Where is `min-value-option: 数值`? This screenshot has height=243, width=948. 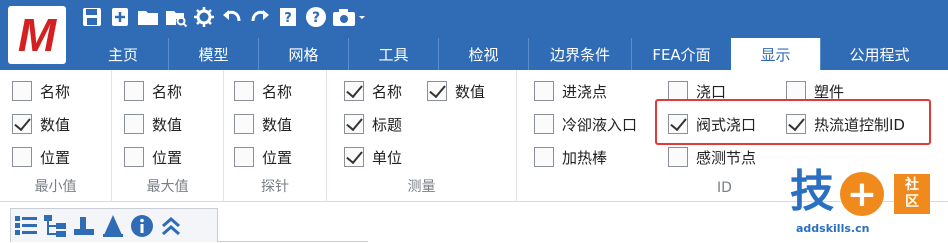 min-value-option: 数值 is located at coordinates (41, 124).